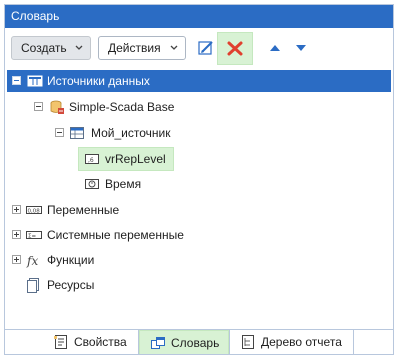  What do you see at coordinates (71, 260) in the screenshot?
I see `tree-item-label: Функции` at bounding box center [71, 260].